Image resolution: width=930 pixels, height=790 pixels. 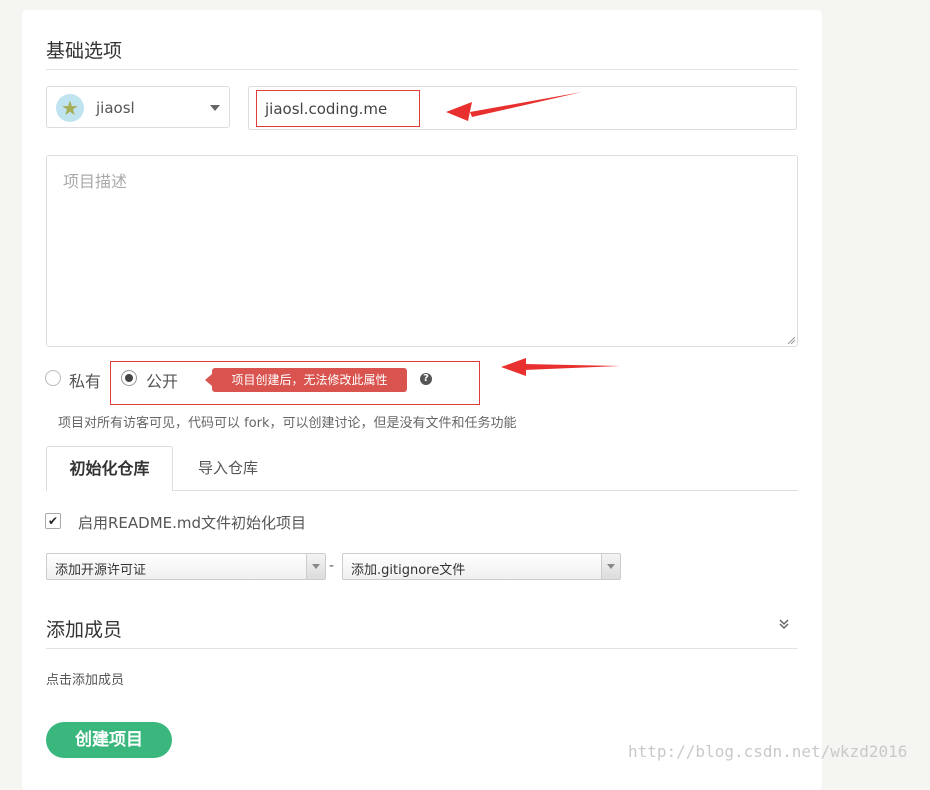 What do you see at coordinates (572, 367) in the screenshot?
I see `annotation-arrow-visibility` at bounding box center [572, 367].